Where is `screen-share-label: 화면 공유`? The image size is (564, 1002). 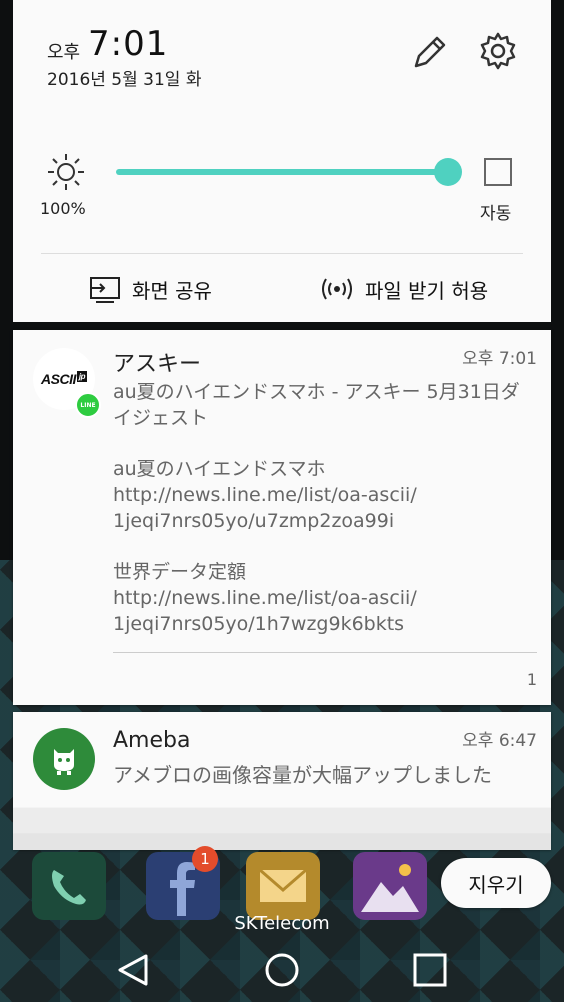 screen-share-label: 화면 공유 is located at coordinates (172, 290).